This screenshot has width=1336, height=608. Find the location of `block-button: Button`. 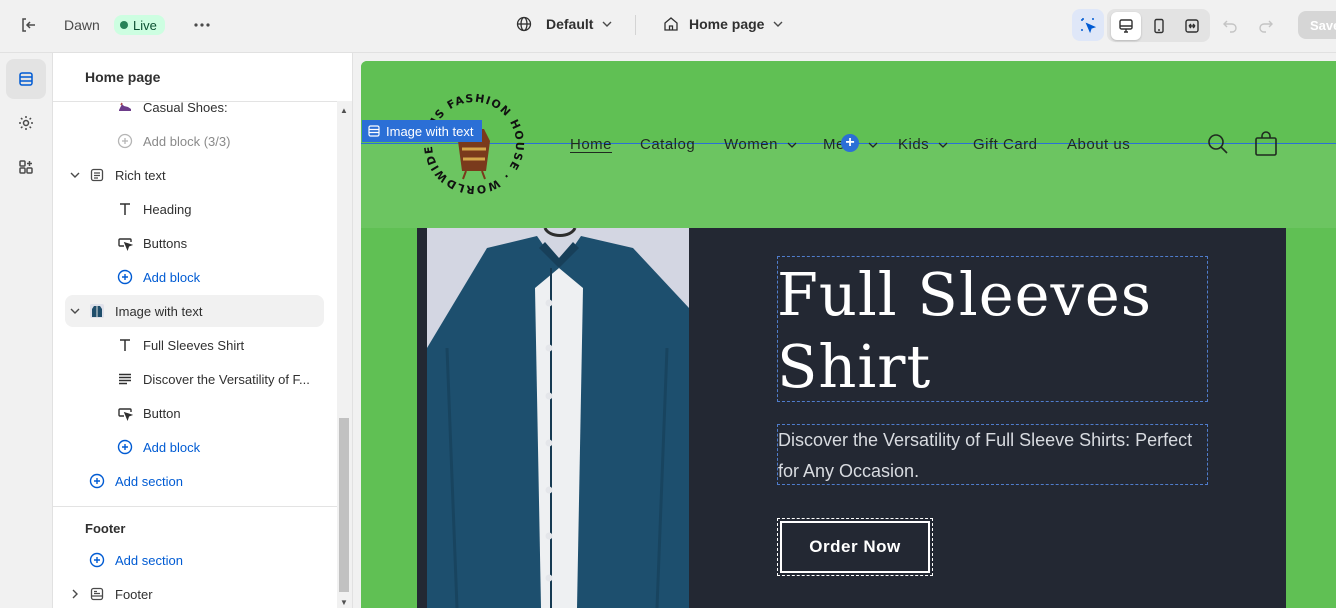

block-button: Button is located at coordinates (148, 413).